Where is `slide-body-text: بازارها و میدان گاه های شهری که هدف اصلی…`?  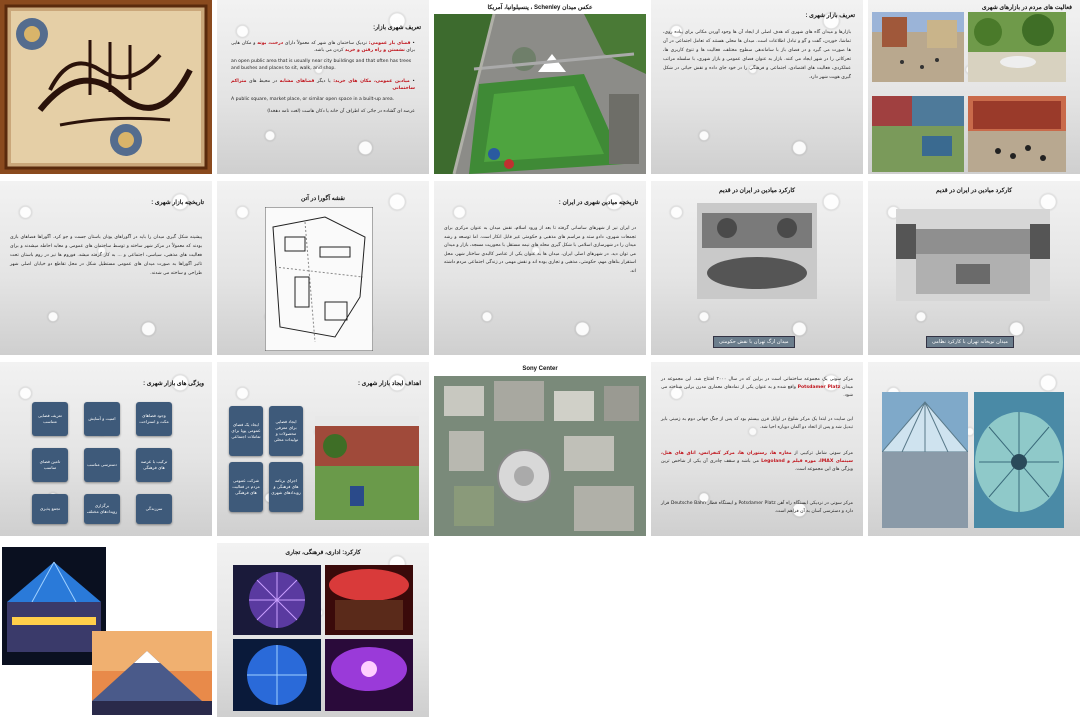 slide-body-text: بازارها و میدان گاه های شهری که هدف اصلی… is located at coordinates (757, 55).